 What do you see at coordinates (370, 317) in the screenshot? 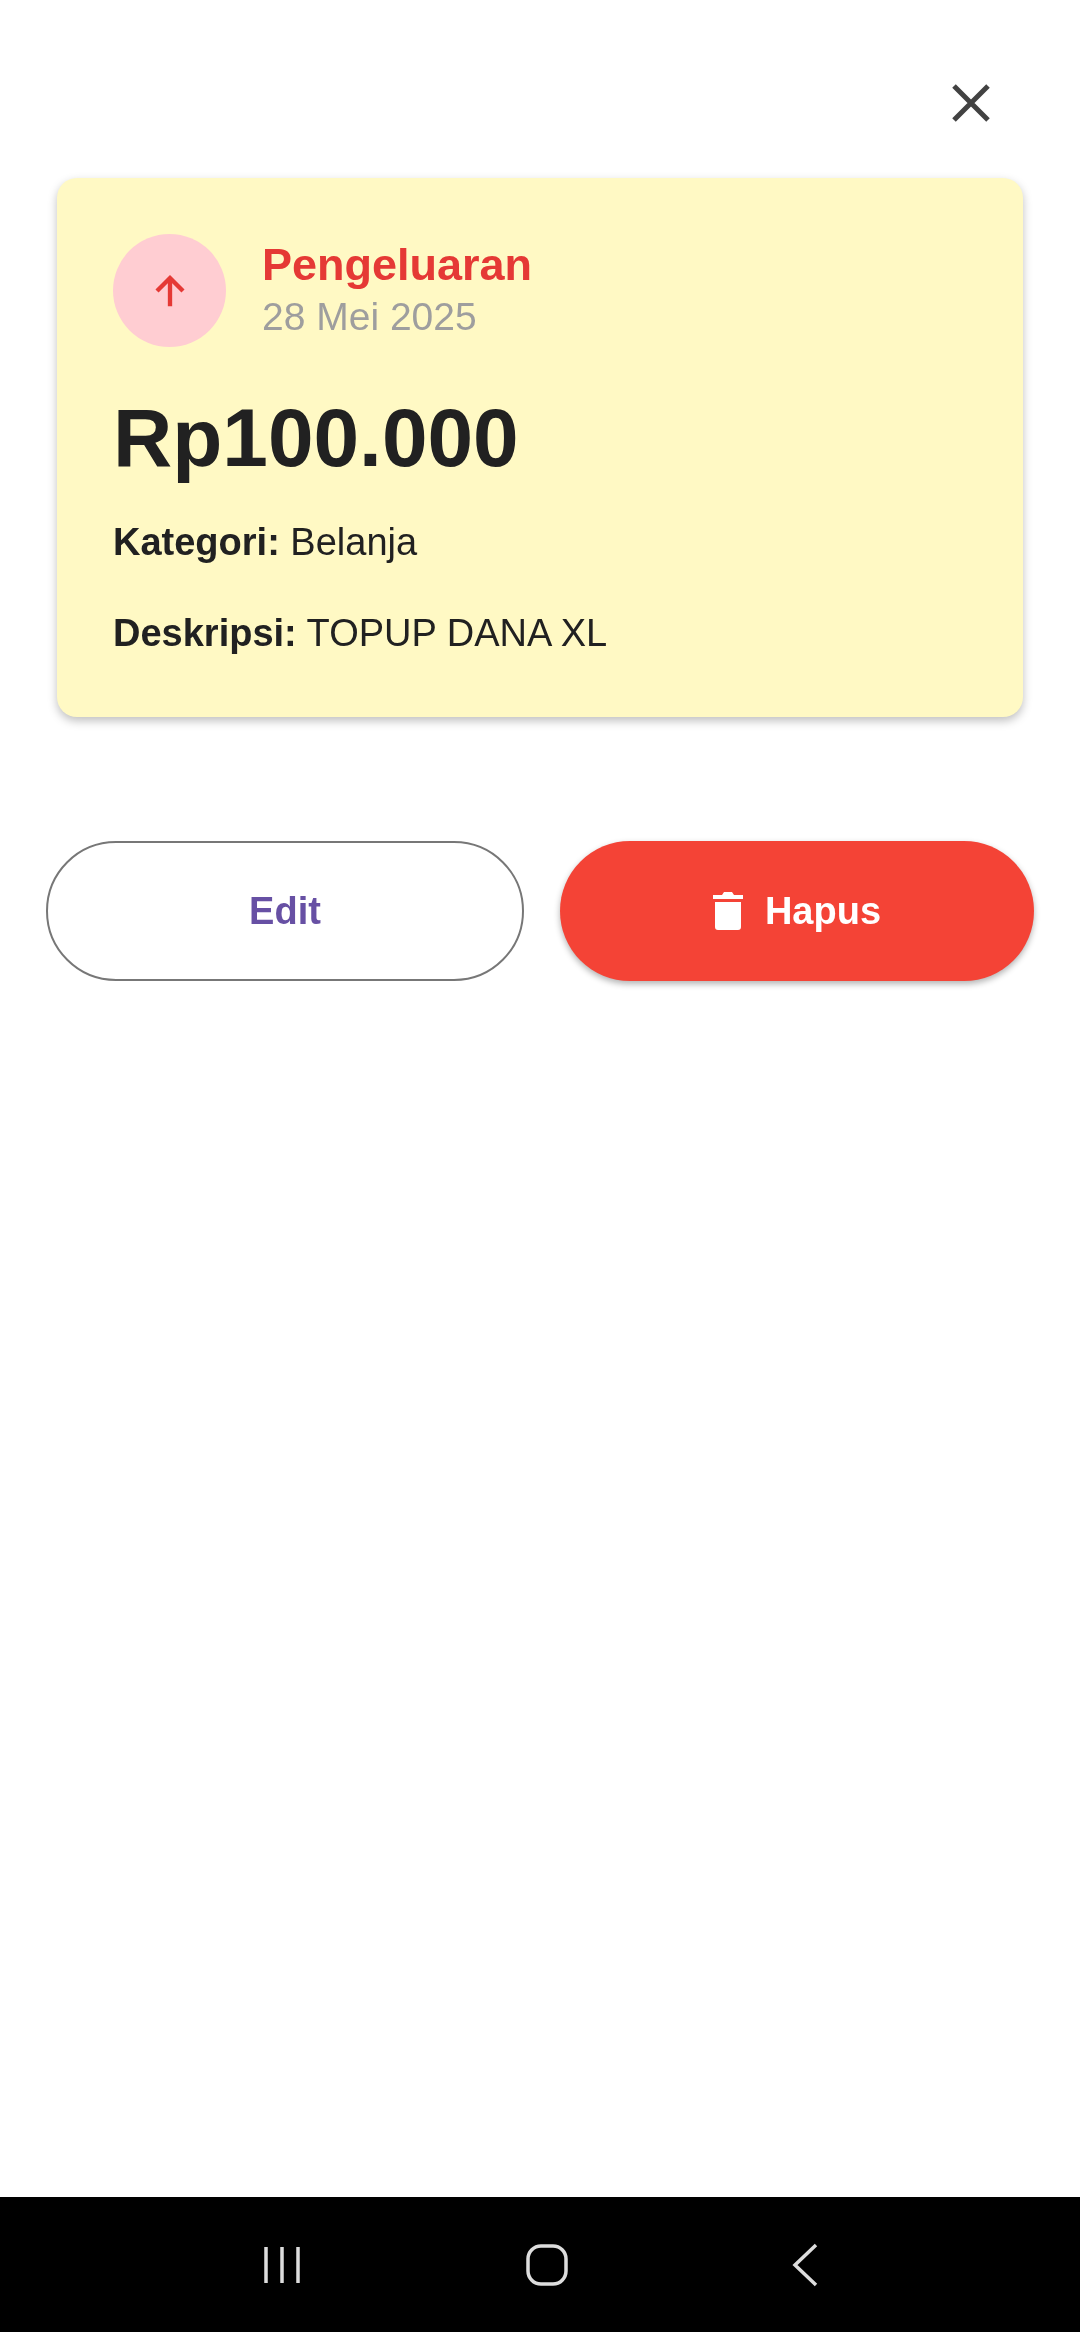
I see `transaction-date: 28 Mei 2025` at bounding box center [370, 317].